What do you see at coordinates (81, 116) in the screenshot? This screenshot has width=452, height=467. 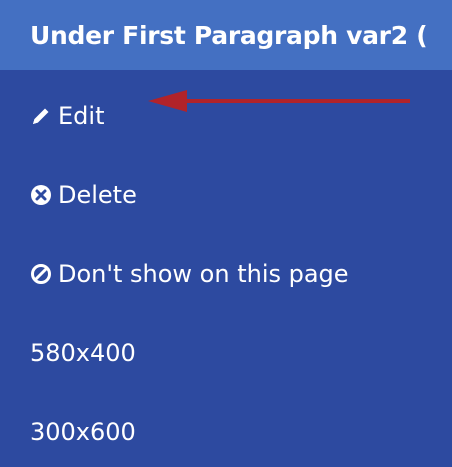 I see `edit-menu-item-label: Edit` at bounding box center [81, 116].